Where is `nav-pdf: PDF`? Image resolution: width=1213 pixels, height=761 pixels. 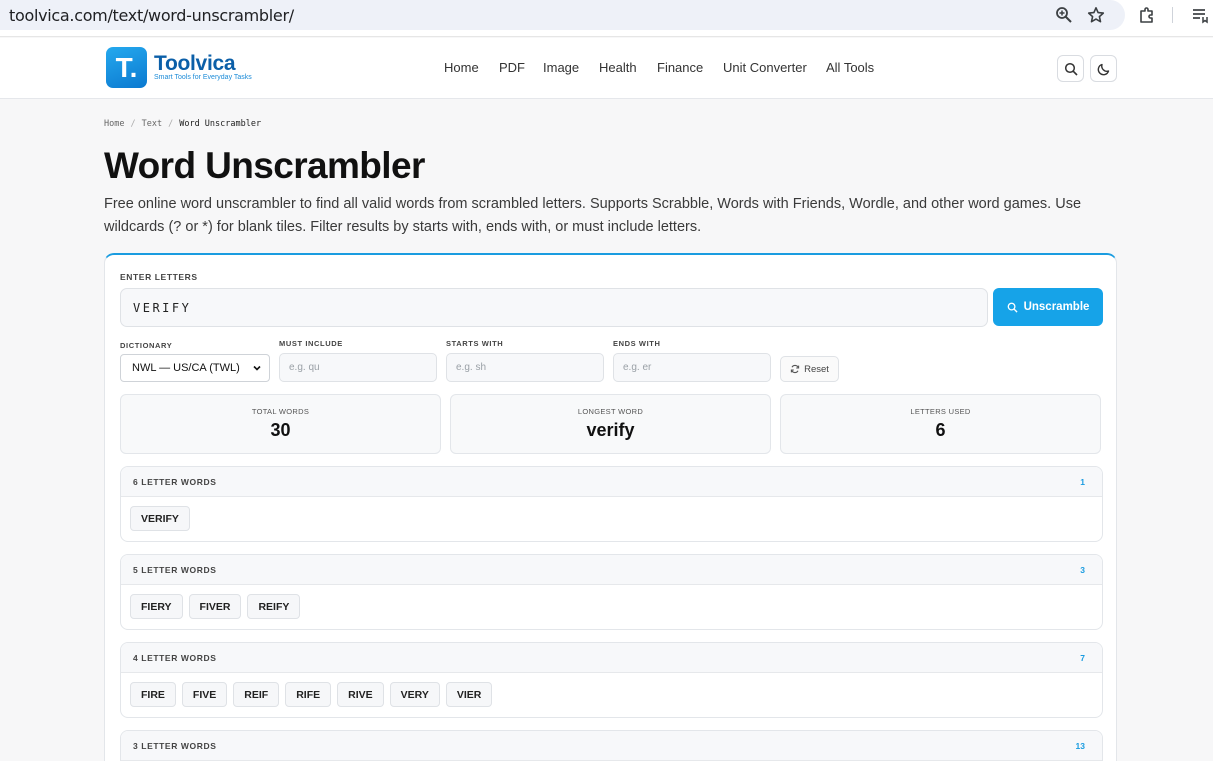
nav-pdf: PDF is located at coordinates (512, 67).